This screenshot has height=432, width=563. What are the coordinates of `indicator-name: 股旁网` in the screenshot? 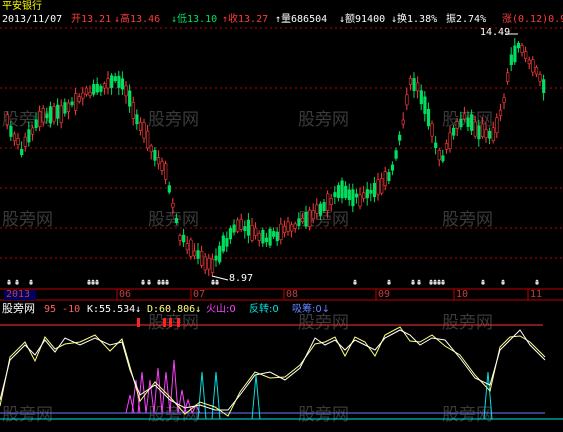 It's located at (18, 309).